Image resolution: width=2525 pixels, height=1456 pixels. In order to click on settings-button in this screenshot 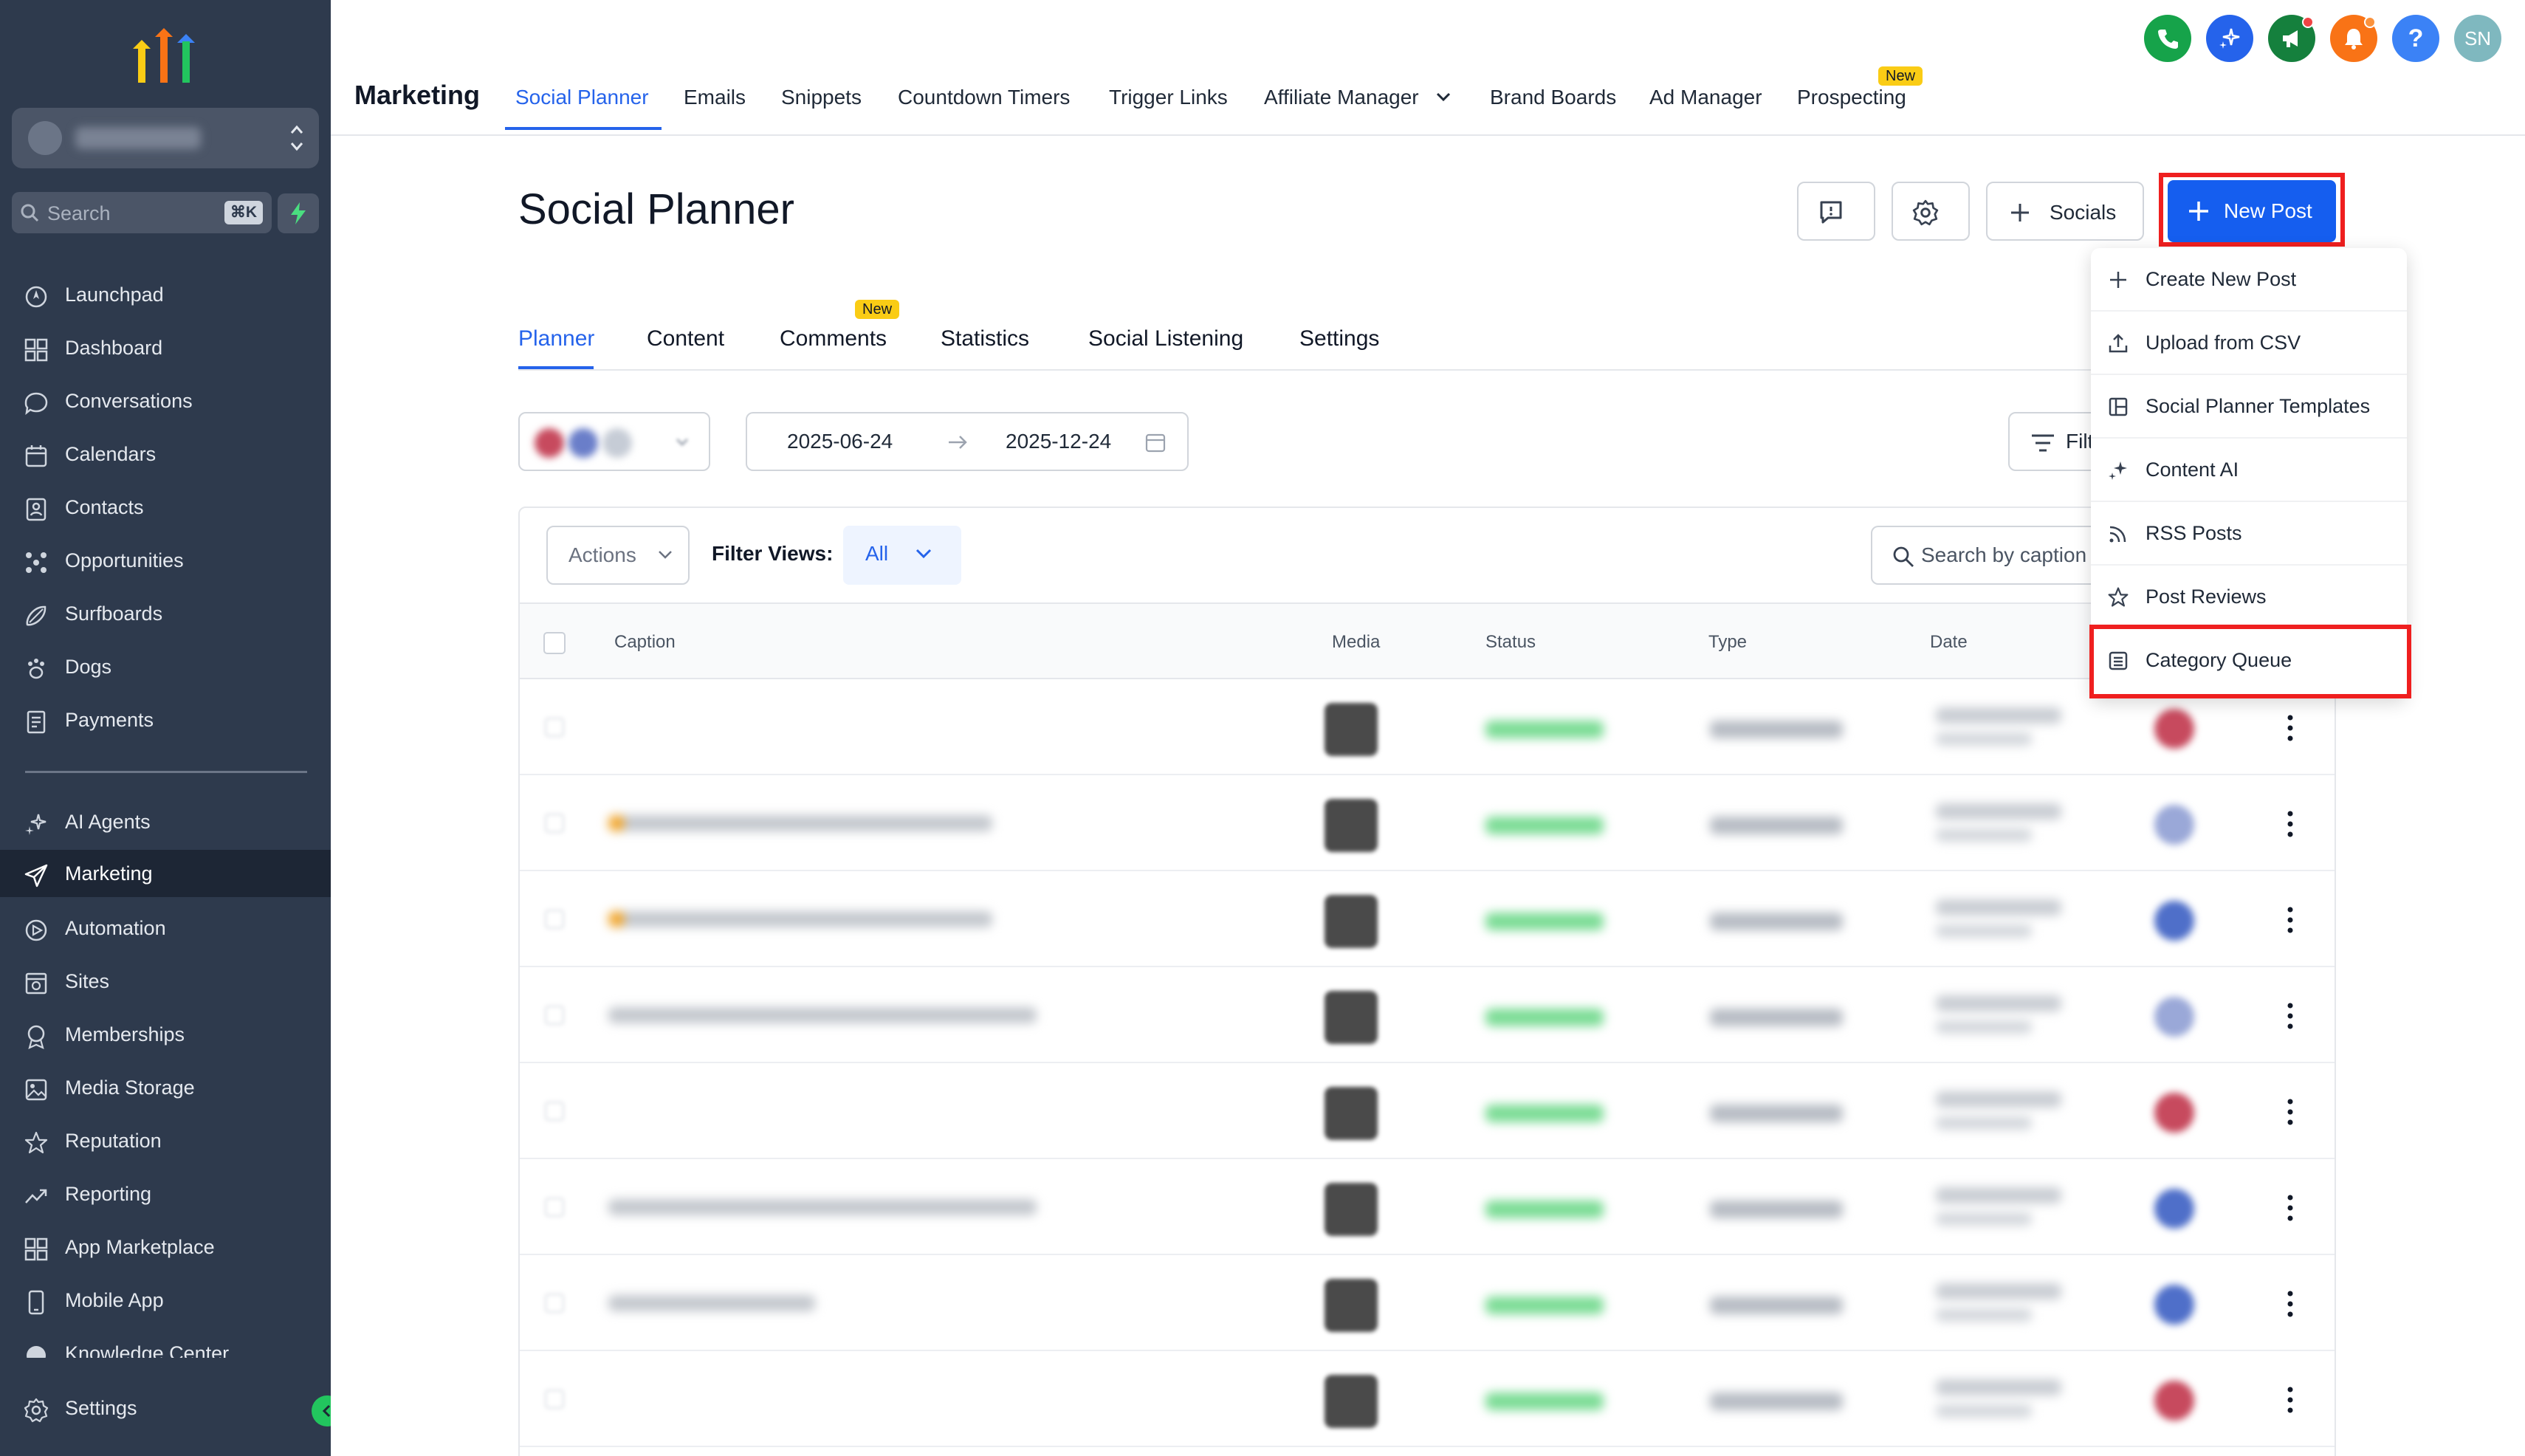, I will do `click(1931, 212)`.